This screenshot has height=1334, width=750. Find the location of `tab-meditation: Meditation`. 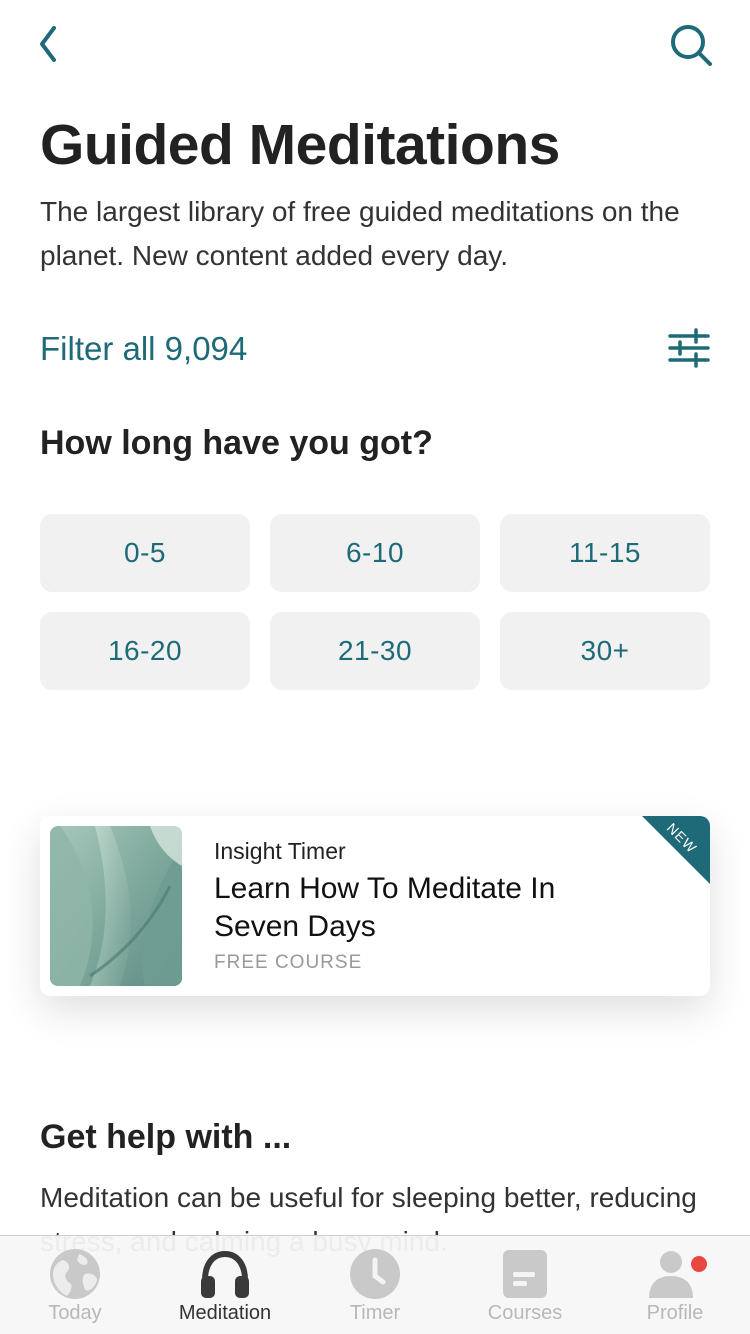

tab-meditation: Meditation is located at coordinates (225, 1285).